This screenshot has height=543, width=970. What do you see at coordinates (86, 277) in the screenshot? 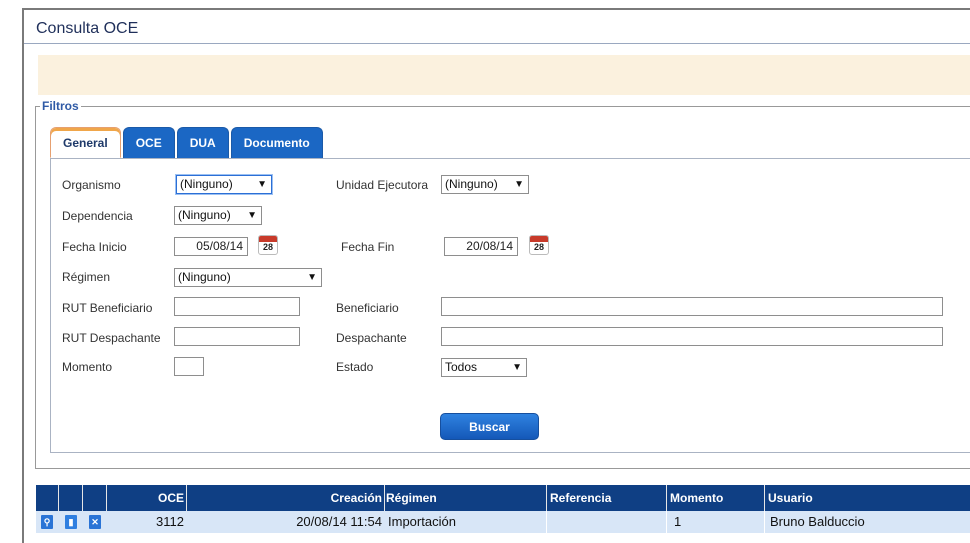
I see `regimen-label: Régimen` at bounding box center [86, 277].